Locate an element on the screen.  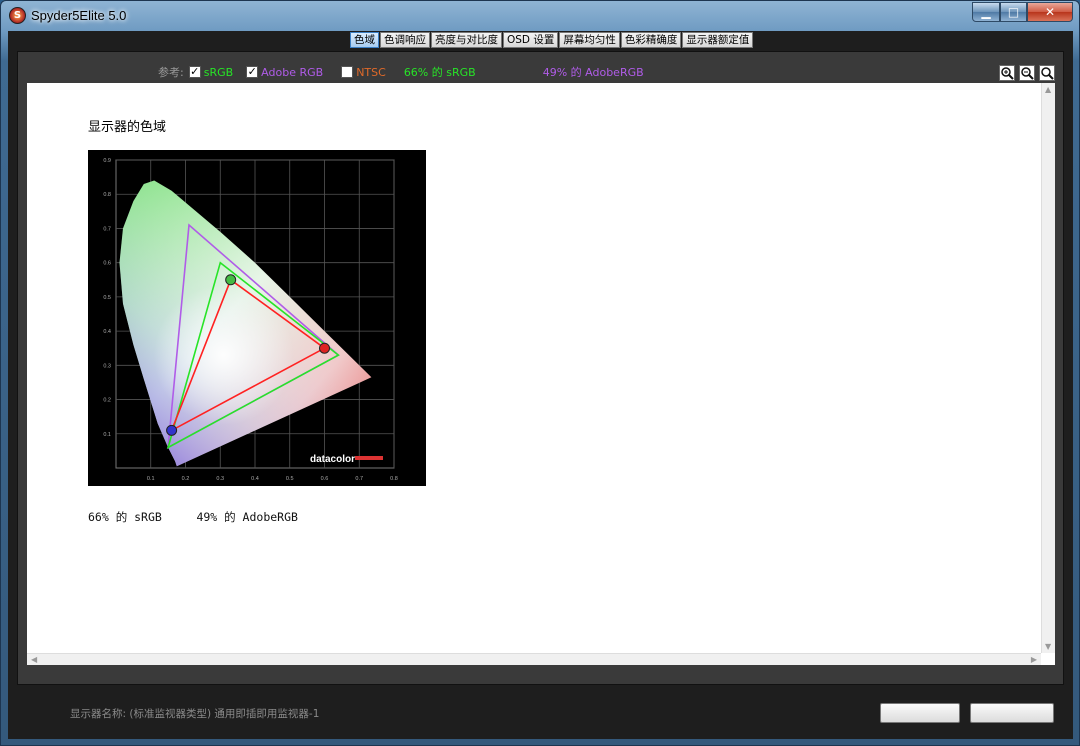
x-tick-label: 0.4 is located at coordinates (255, 479).